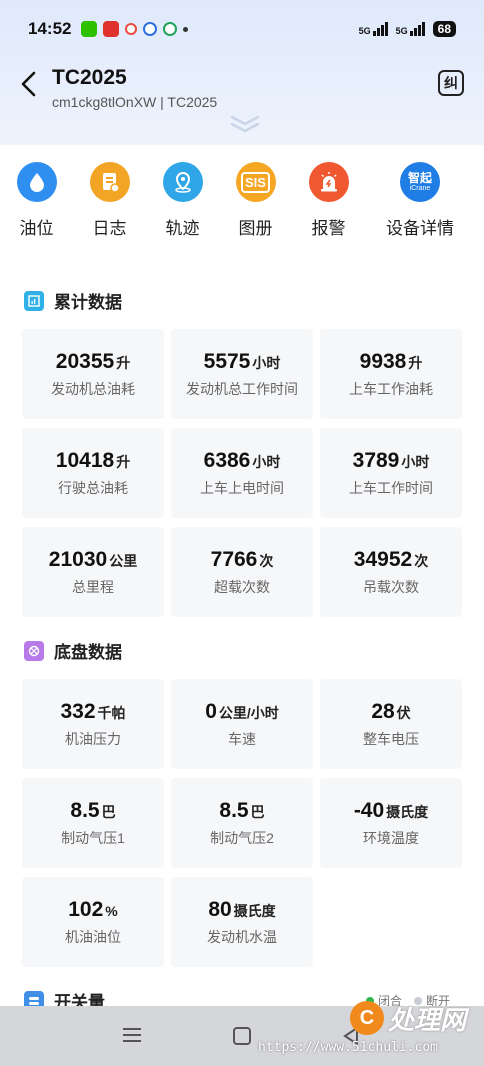  I want to click on log-glyph, so click(111, 183).